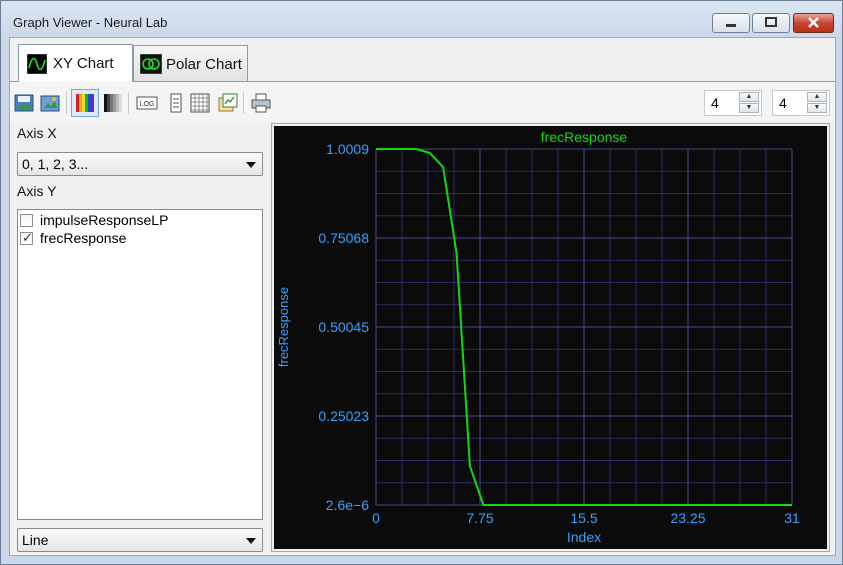  I want to click on spinner-2: 4 ▲ ▼, so click(801, 103).